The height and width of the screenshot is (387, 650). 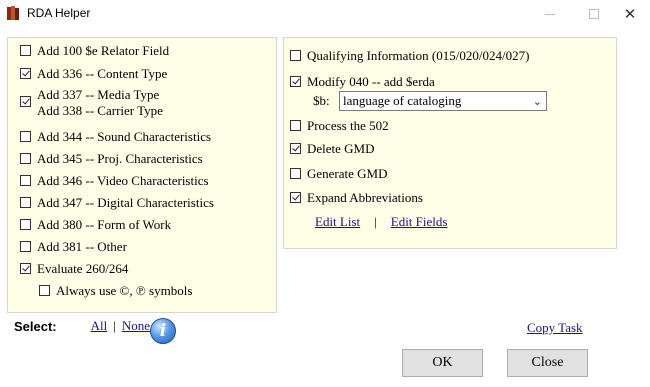 What do you see at coordinates (120, 158) in the screenshot?
I see `option-label: Add 345 -- Proj. Characteristics` at bounding box center [120, 158].